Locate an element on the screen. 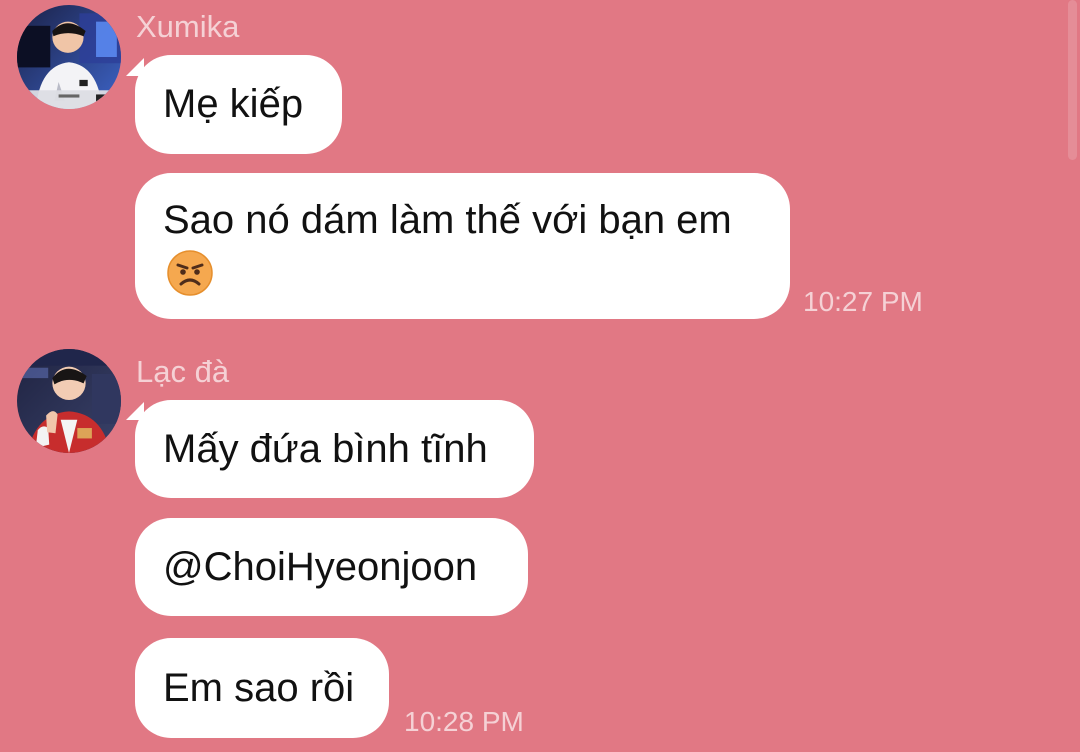 This screenshot has width=1080, height=752. avatar-lac-da is located at coordinates (69, 401).